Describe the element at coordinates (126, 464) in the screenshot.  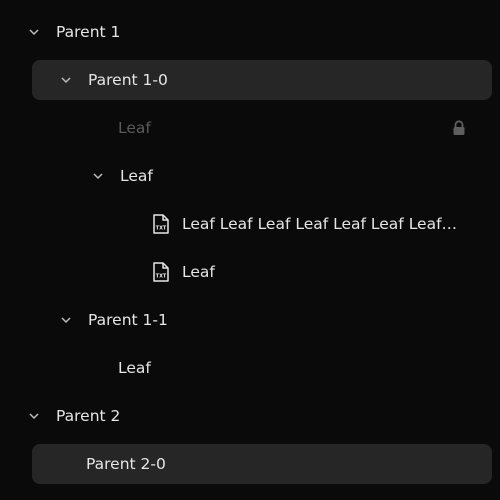
I see `tree-node-label: Parent 2-0` at that location.